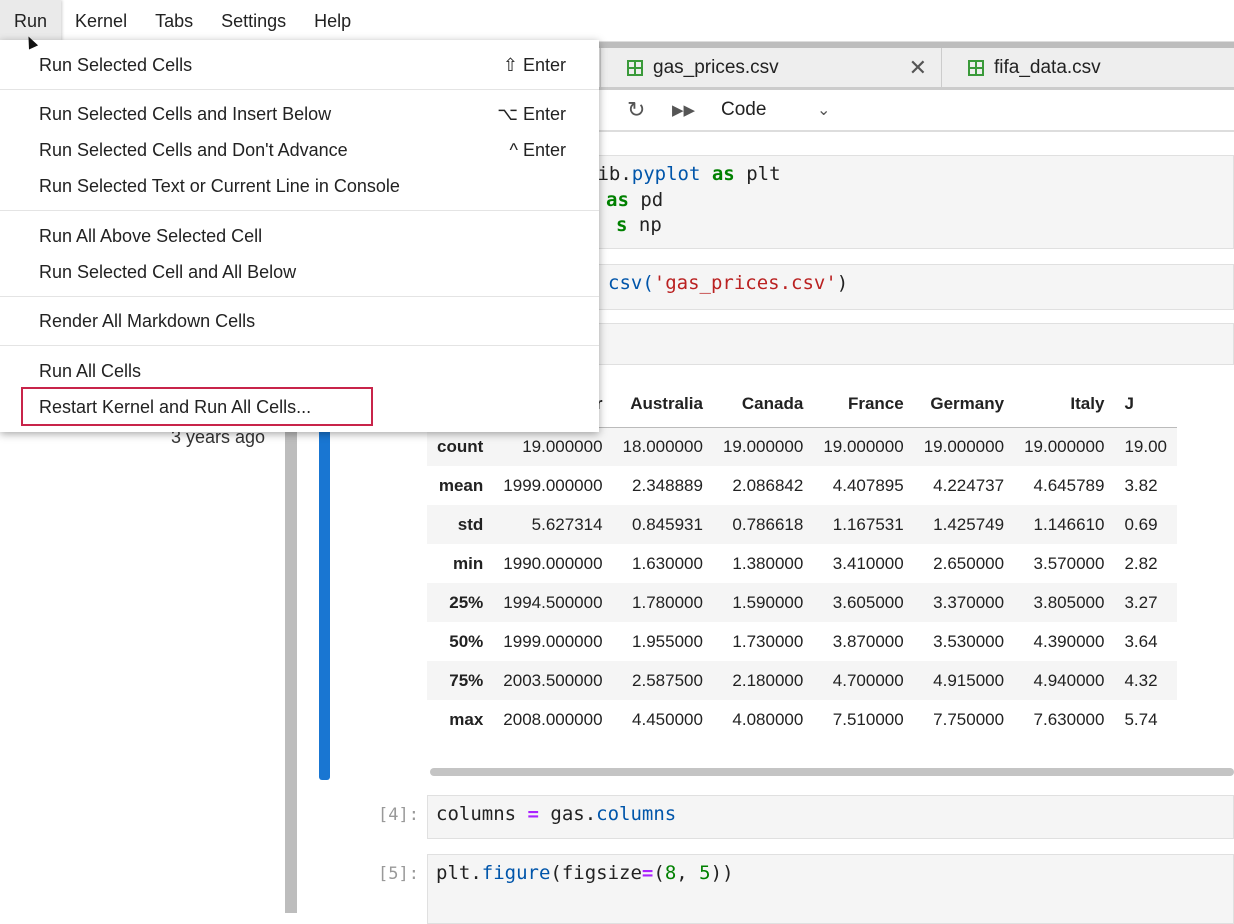  I want to click on code: pyplot, so click(666, 174).